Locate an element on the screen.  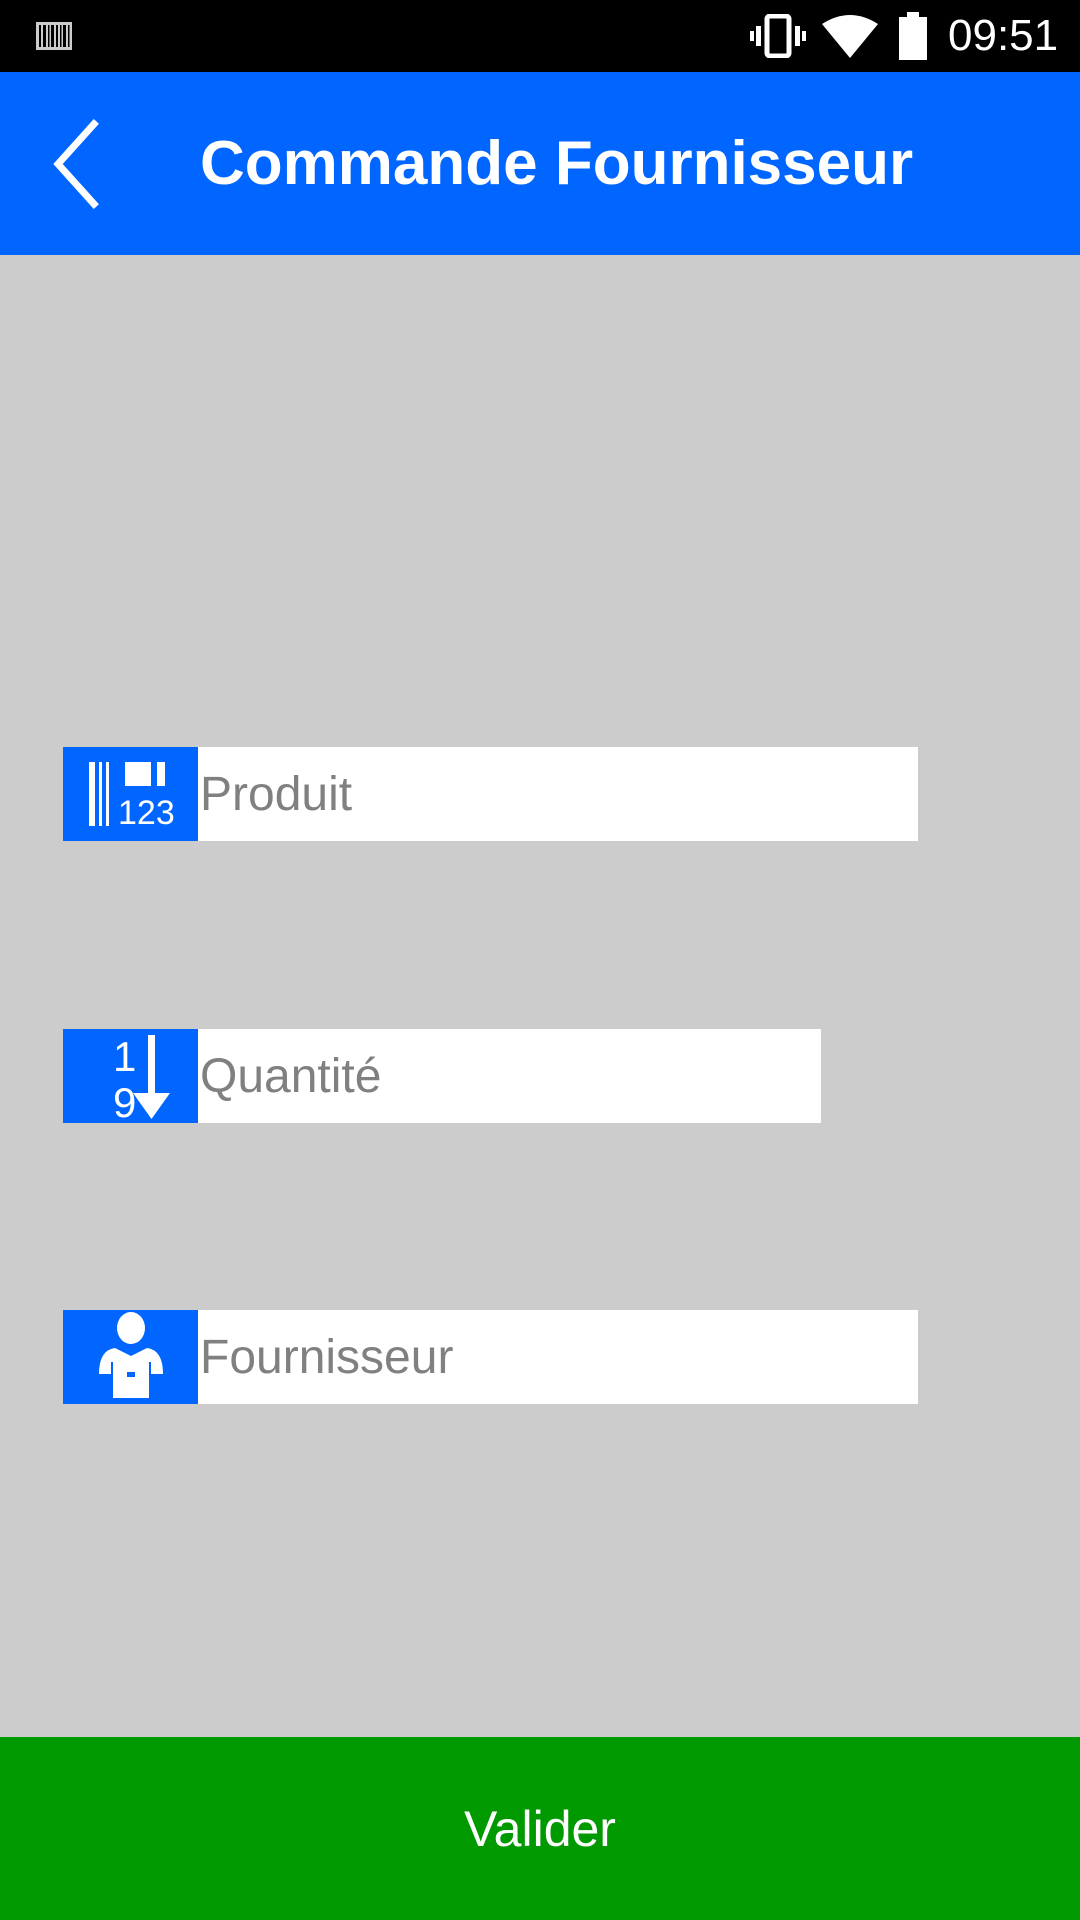
battery-icon is located at coordinates (913, 36).